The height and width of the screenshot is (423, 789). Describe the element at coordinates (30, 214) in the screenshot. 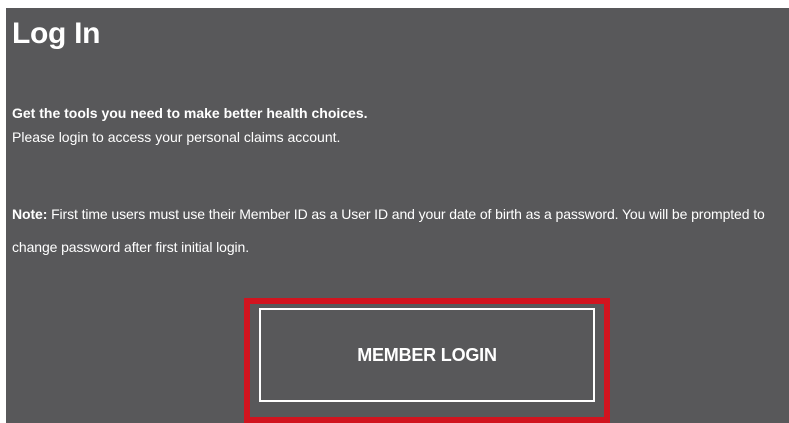

I see `note-label: Note:` at that location.